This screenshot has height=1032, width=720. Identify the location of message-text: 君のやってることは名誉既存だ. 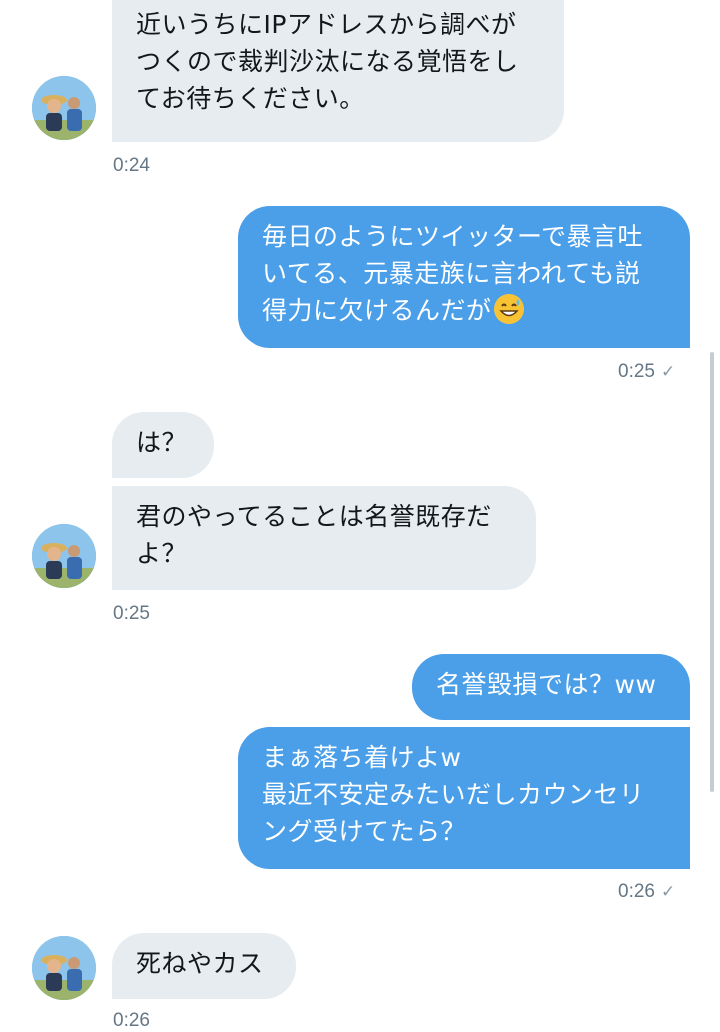
(314, 516).